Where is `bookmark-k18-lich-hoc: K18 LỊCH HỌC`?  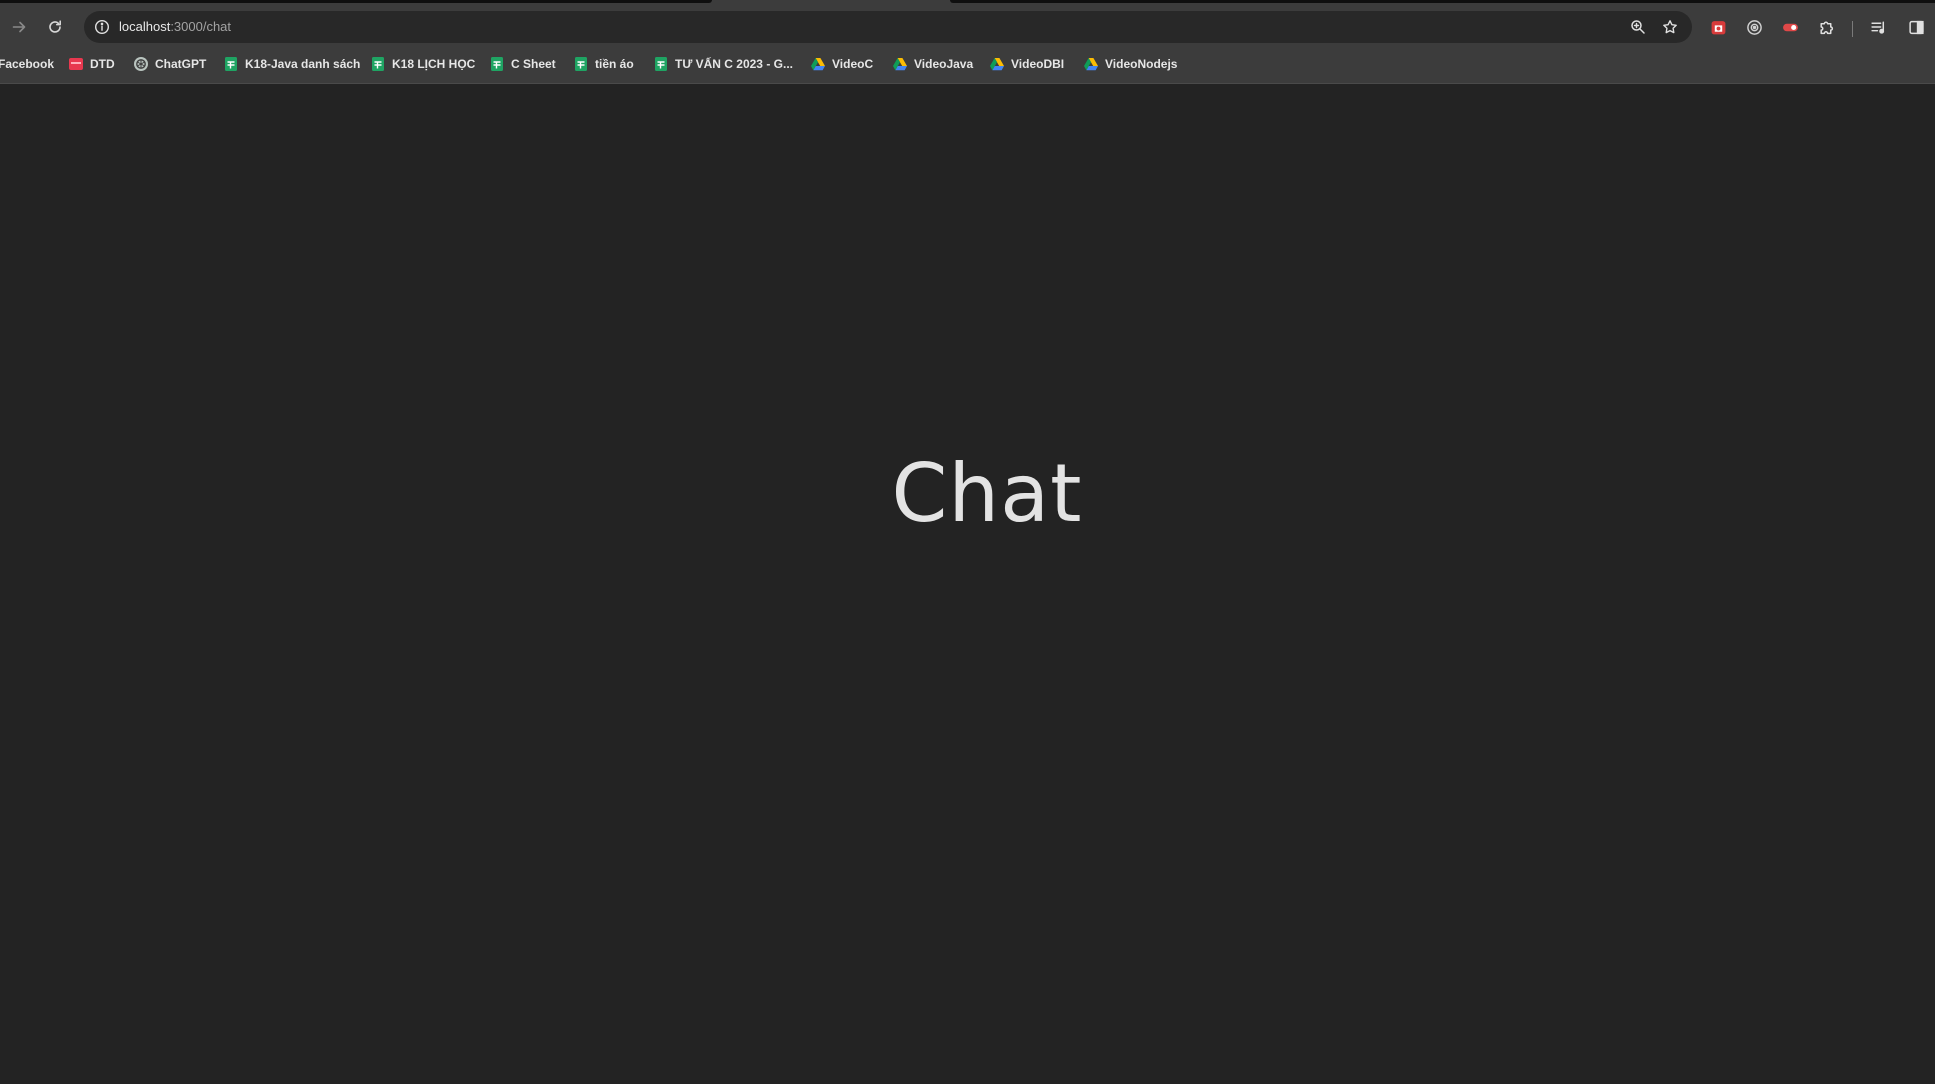 bookmark-k18-lich-hoc: K18 LỊCH HỌC is located at coordinates (422, 64).